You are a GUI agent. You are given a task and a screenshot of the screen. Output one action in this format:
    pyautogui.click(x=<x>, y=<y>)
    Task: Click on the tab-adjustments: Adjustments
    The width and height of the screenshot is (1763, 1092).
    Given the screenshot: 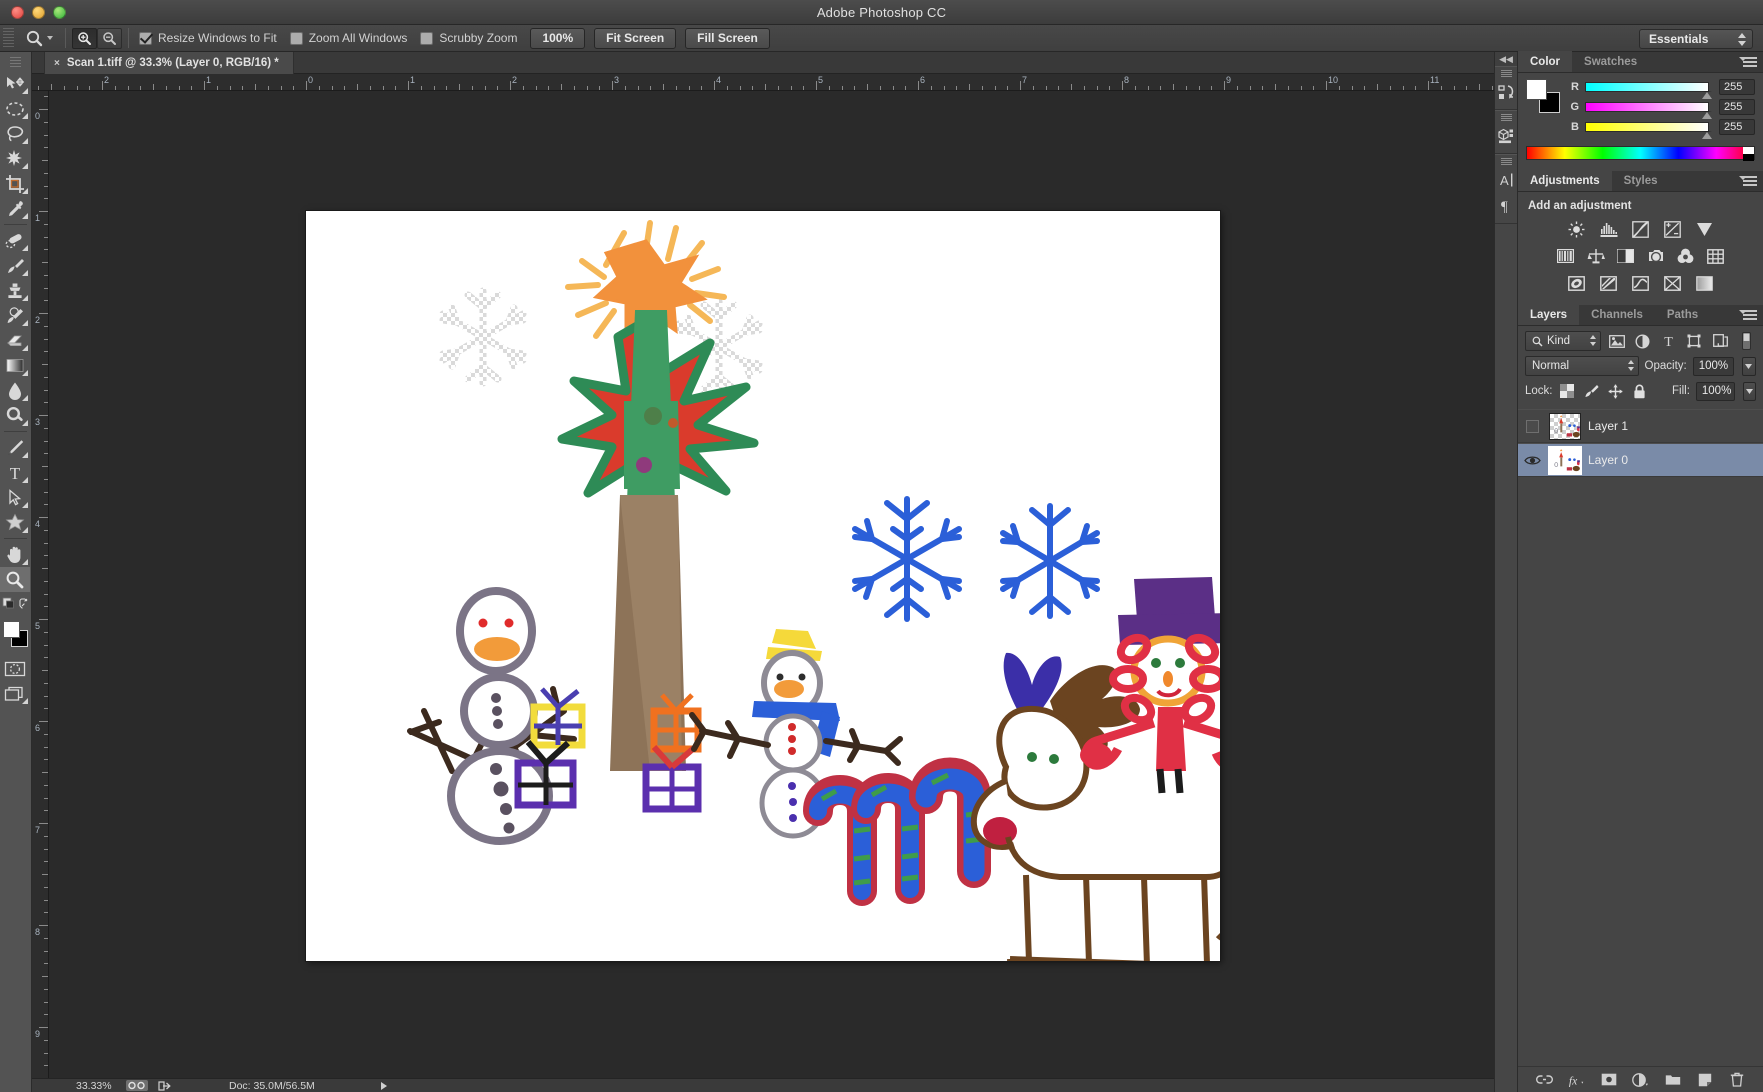 What is the action you would take?
    pyautogui.click(x=1565, y=180)
    